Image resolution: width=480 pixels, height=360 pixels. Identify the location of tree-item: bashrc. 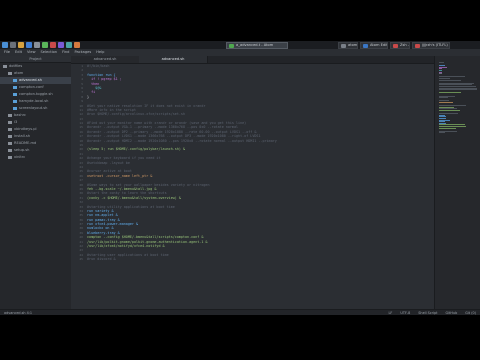
(35, 115).